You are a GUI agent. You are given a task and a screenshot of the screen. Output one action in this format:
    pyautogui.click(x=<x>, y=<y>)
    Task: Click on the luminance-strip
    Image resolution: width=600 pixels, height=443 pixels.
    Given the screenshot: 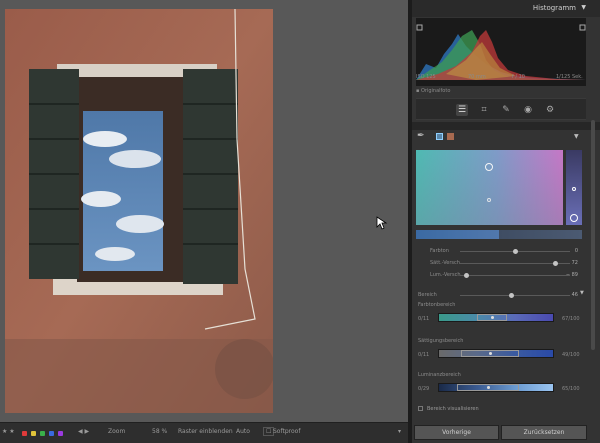 What is the action you would take?
    pyautogui.click(x=574, y=187)
    